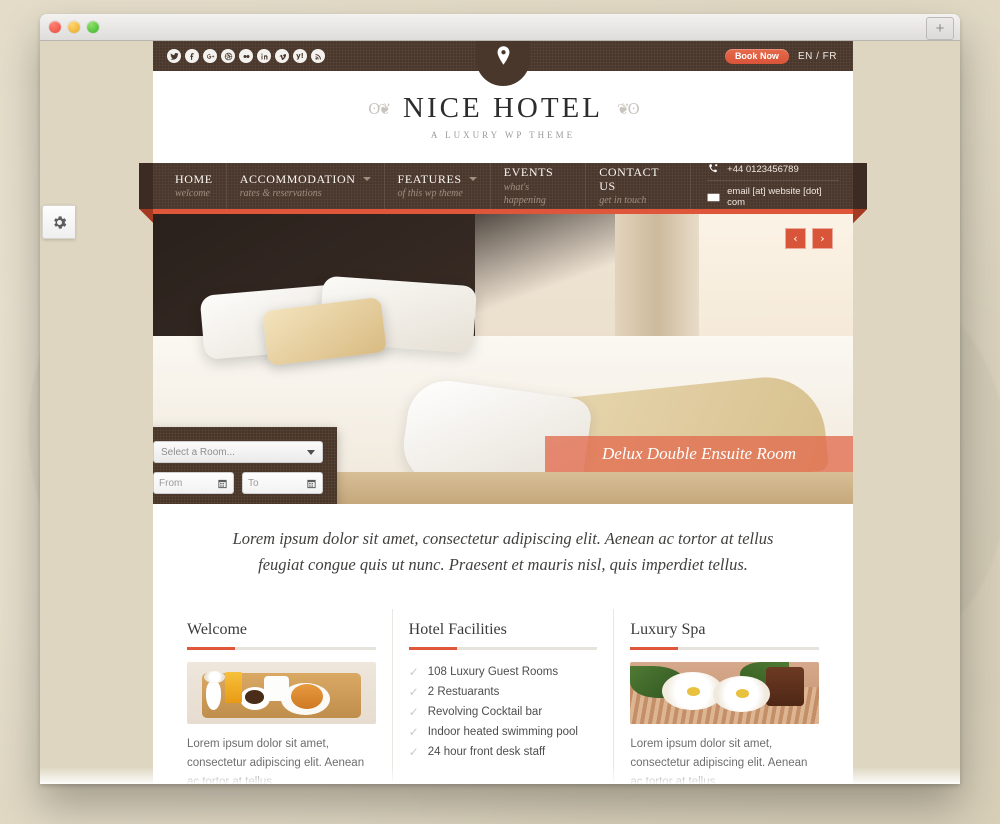 Image resolution: width=1000 pixels, height=824 pixels. I want to click on date-to-placeholder: To, so click(253, 483).